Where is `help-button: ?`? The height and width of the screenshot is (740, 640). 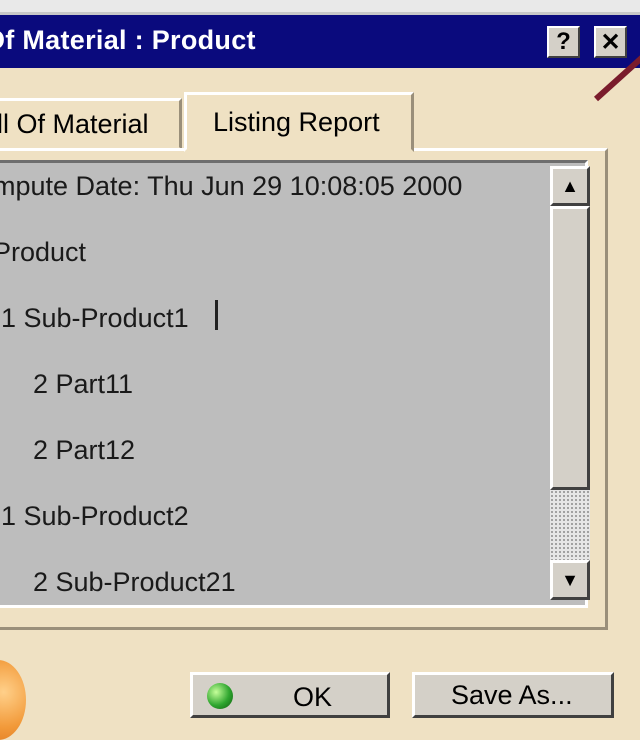 help-button: ? is located at coordinates (563, 42).